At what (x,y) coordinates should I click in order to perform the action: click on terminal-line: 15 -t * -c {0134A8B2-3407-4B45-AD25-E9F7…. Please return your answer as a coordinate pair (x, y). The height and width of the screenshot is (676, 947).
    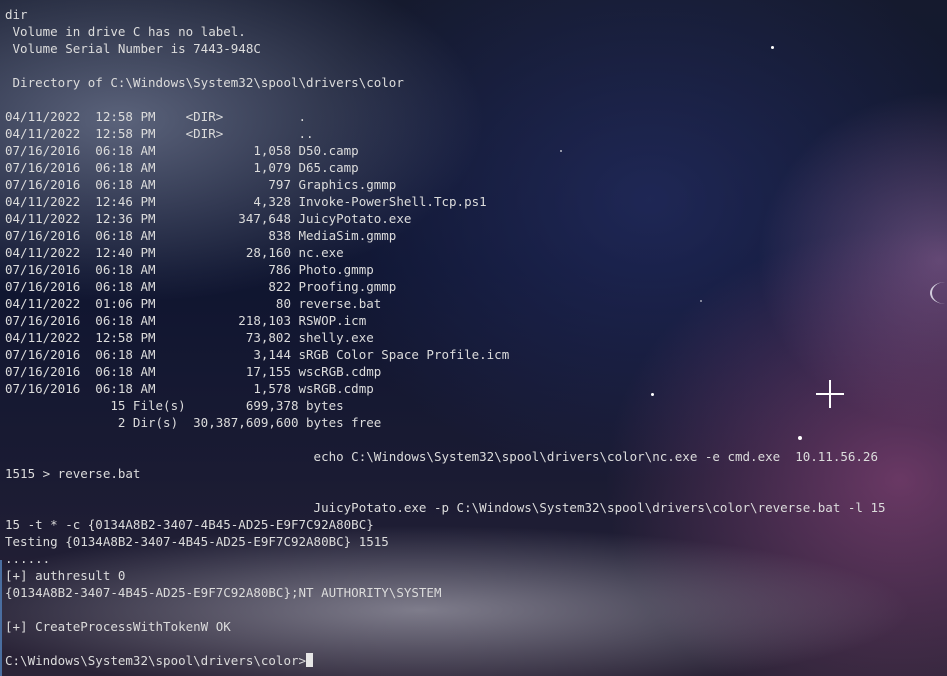
    Looking at the image, I should click on (189, 524).